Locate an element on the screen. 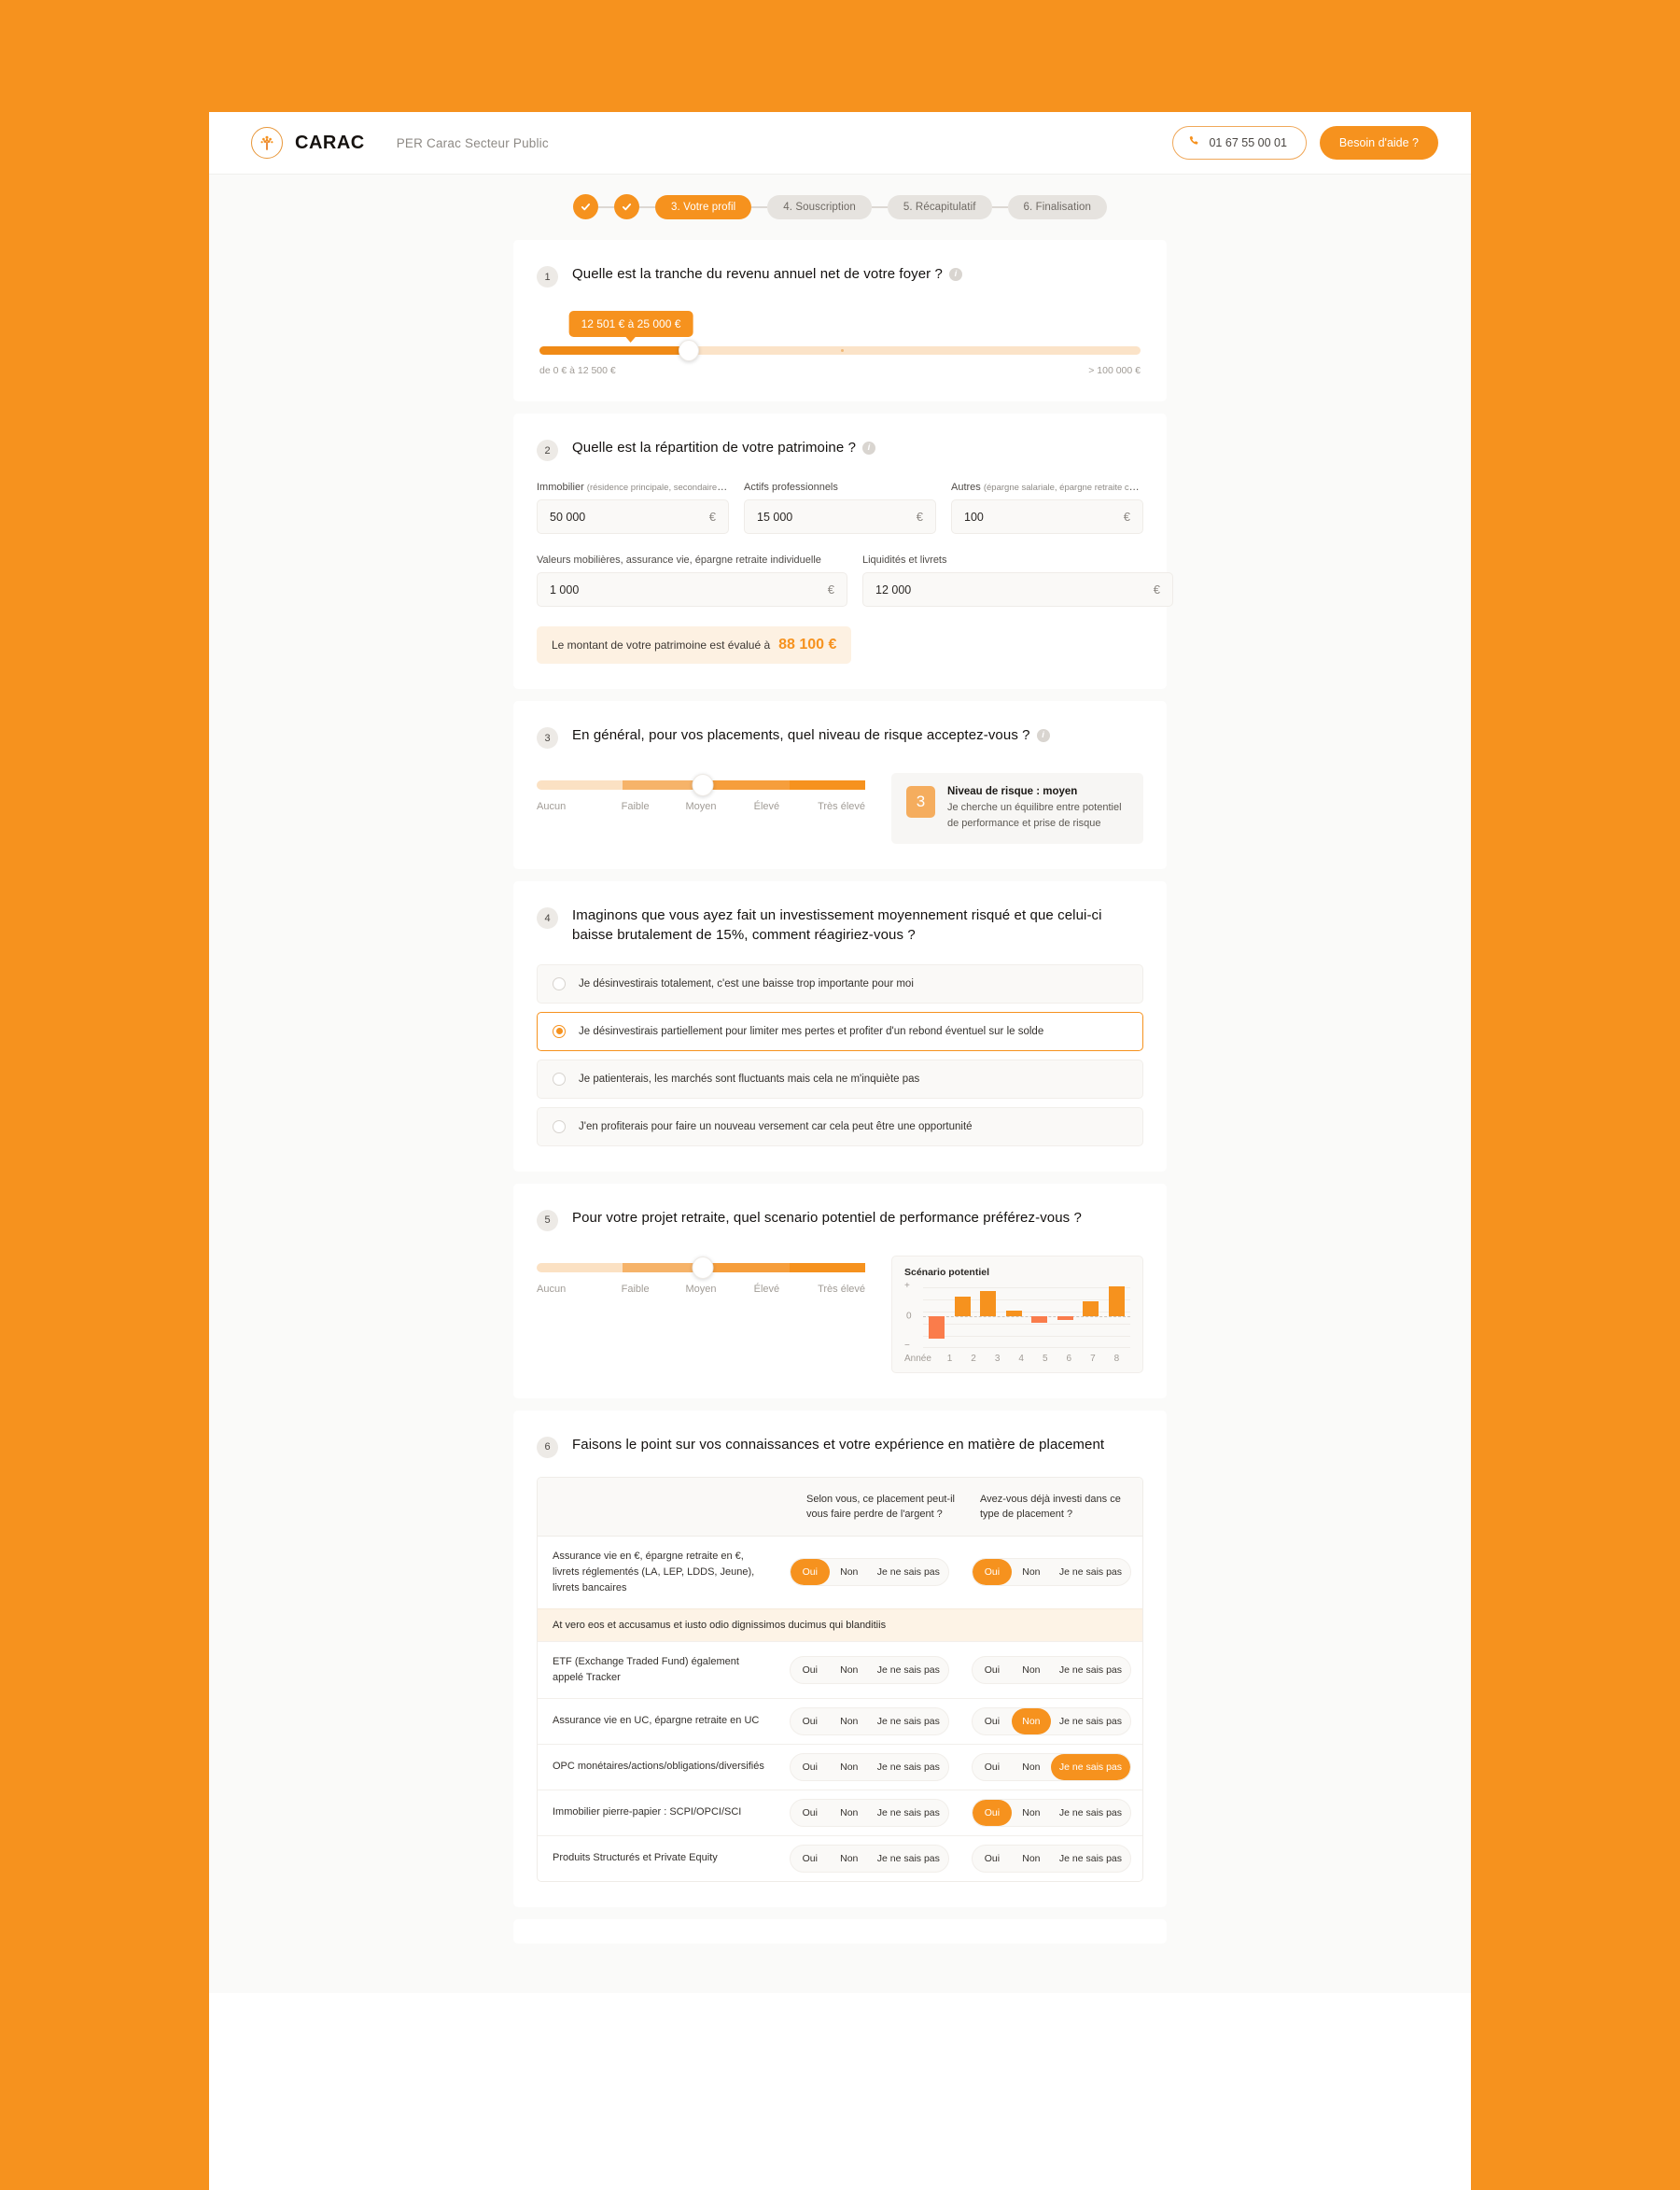 This screenshot has width=1680, height=2190. step-2-completed is located at coordinates (626, 206).